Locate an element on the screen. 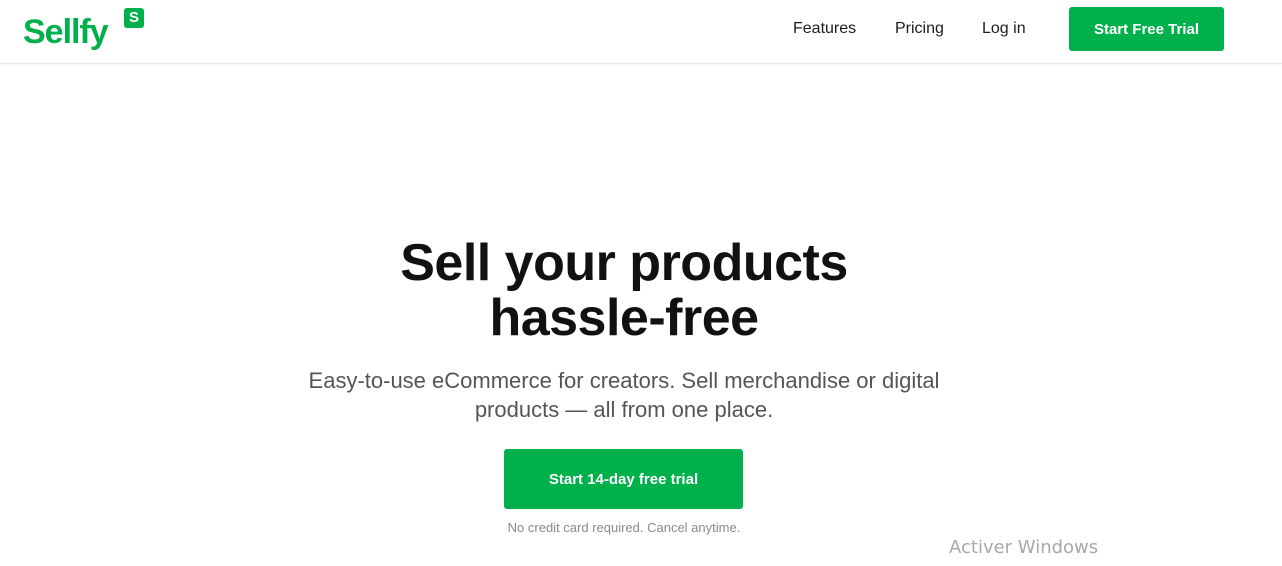 The width and height of the screenshot is (1282, 566). watermark-subtext-cropped is located at coordinates (1094, 563).